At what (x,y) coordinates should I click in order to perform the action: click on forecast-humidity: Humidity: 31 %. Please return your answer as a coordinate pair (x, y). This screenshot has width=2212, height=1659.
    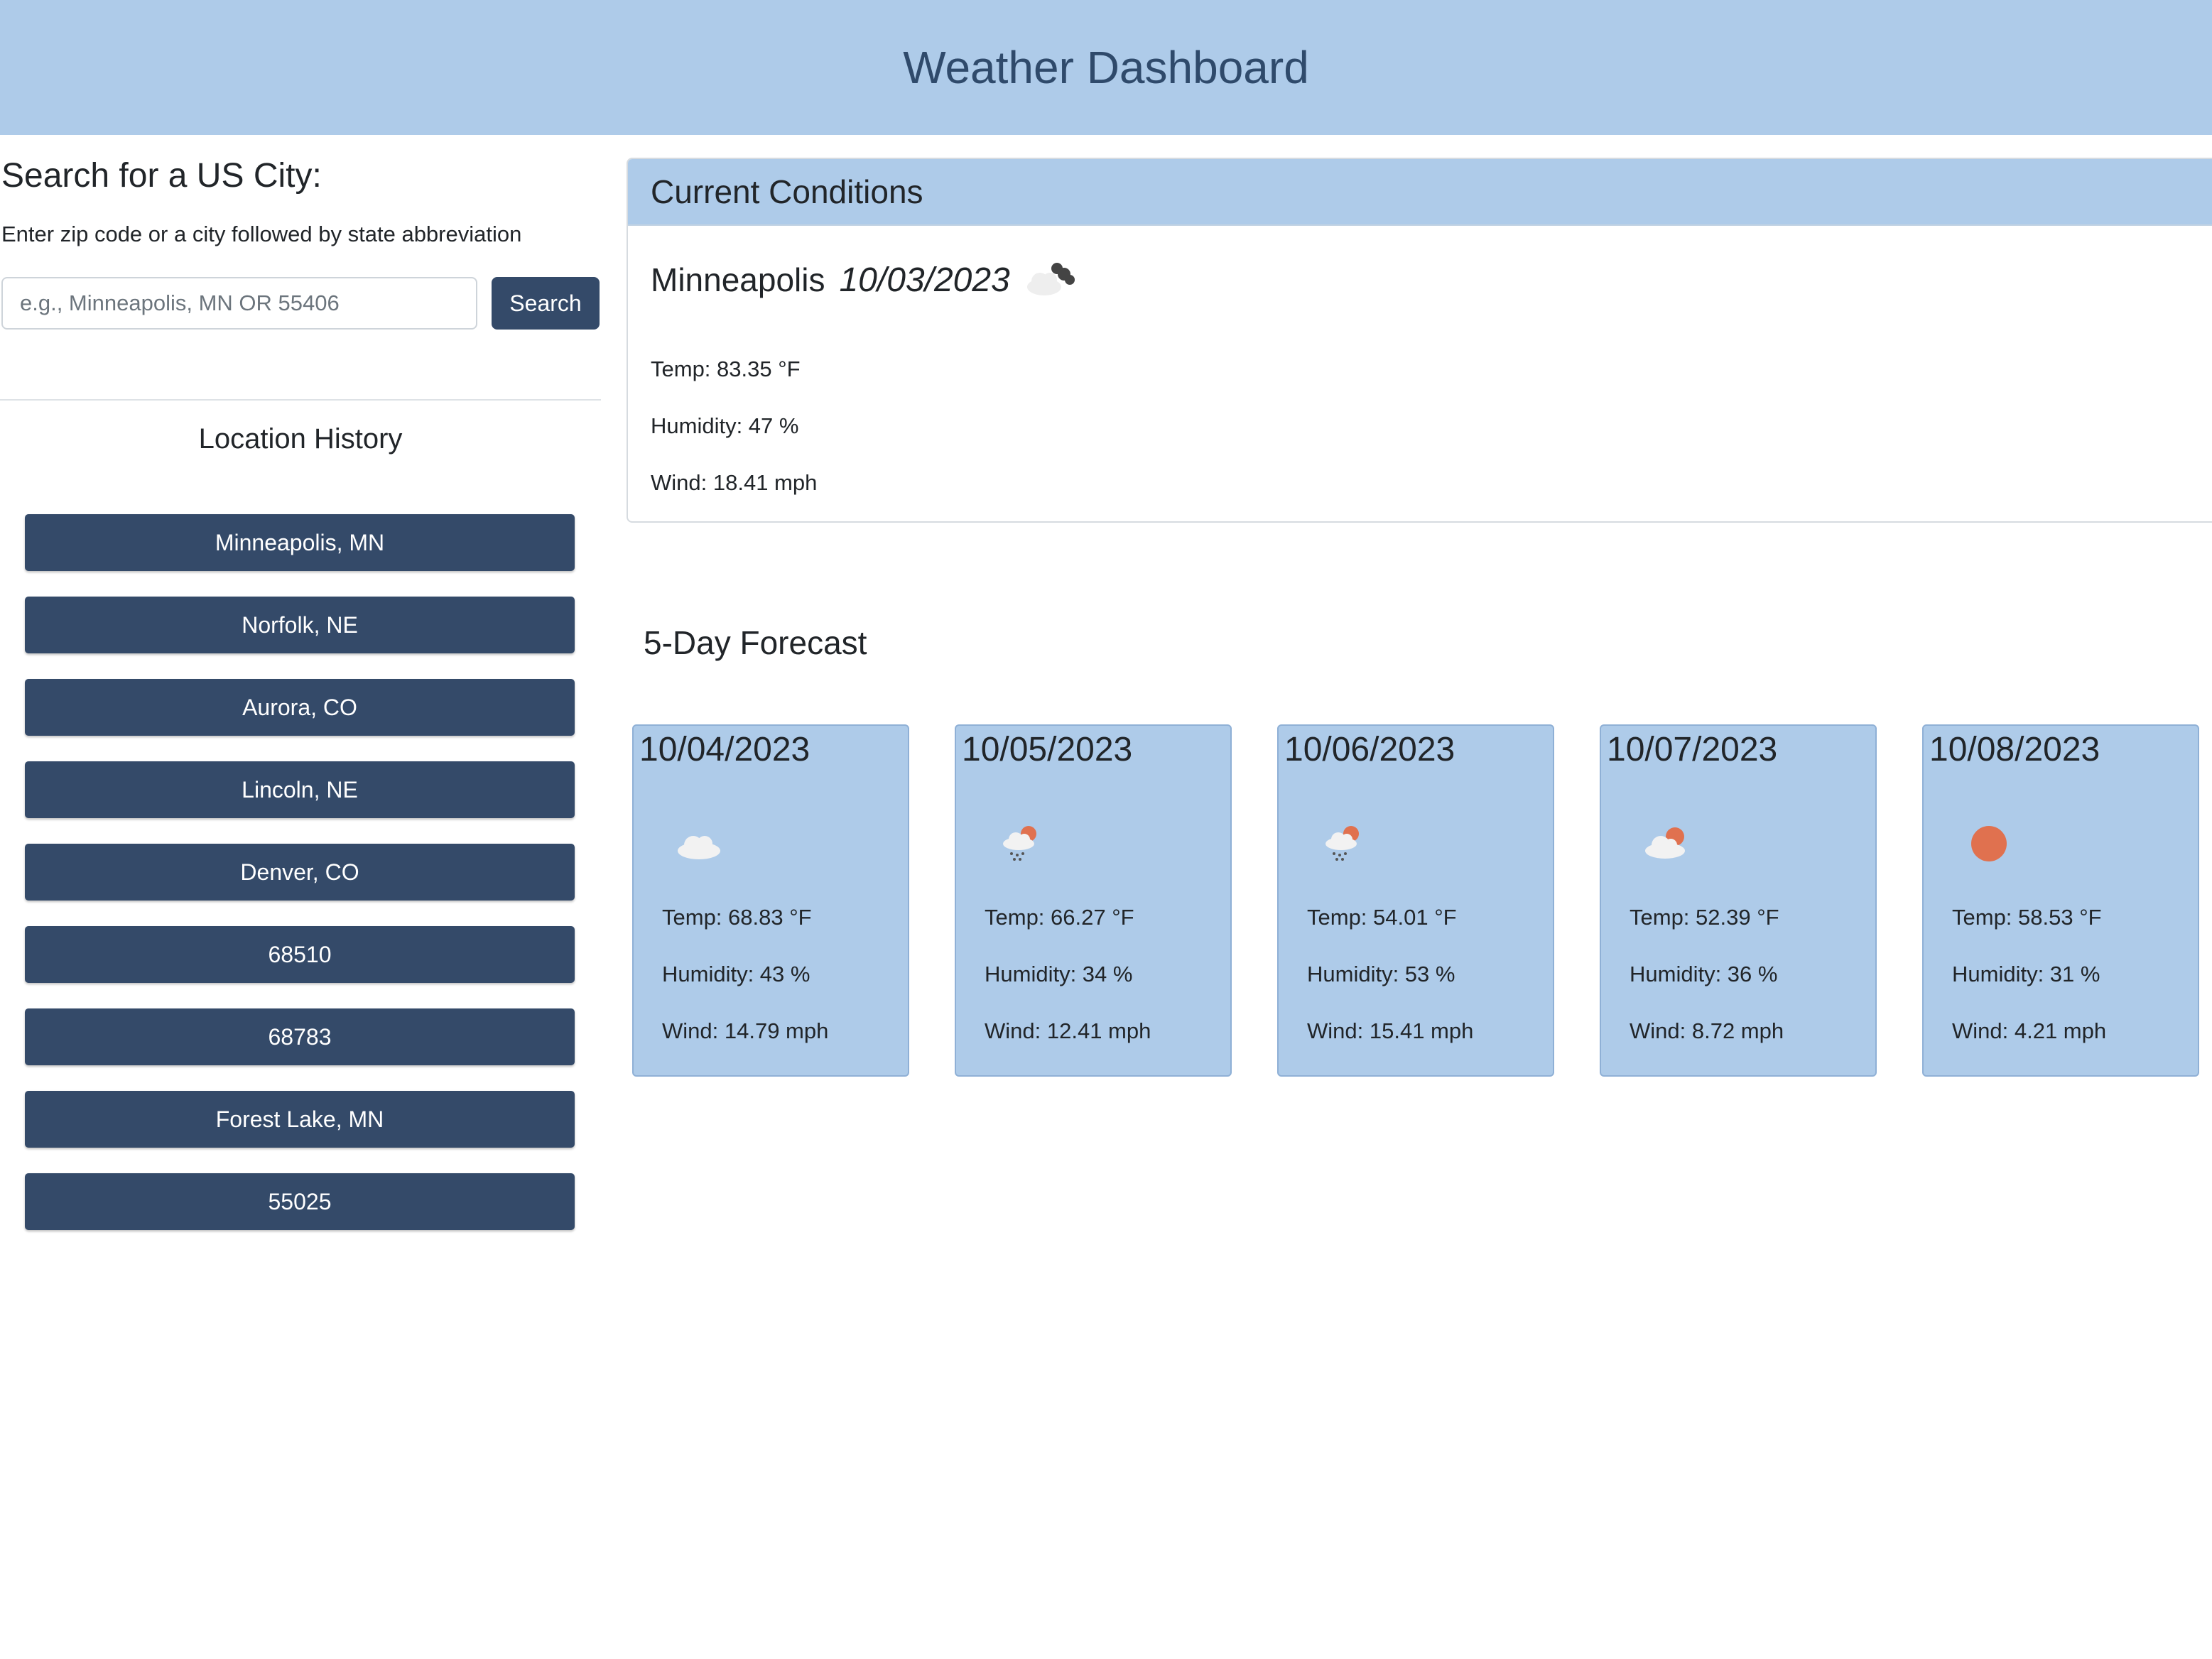
    Looking at the image, I should click on (2026, 974).